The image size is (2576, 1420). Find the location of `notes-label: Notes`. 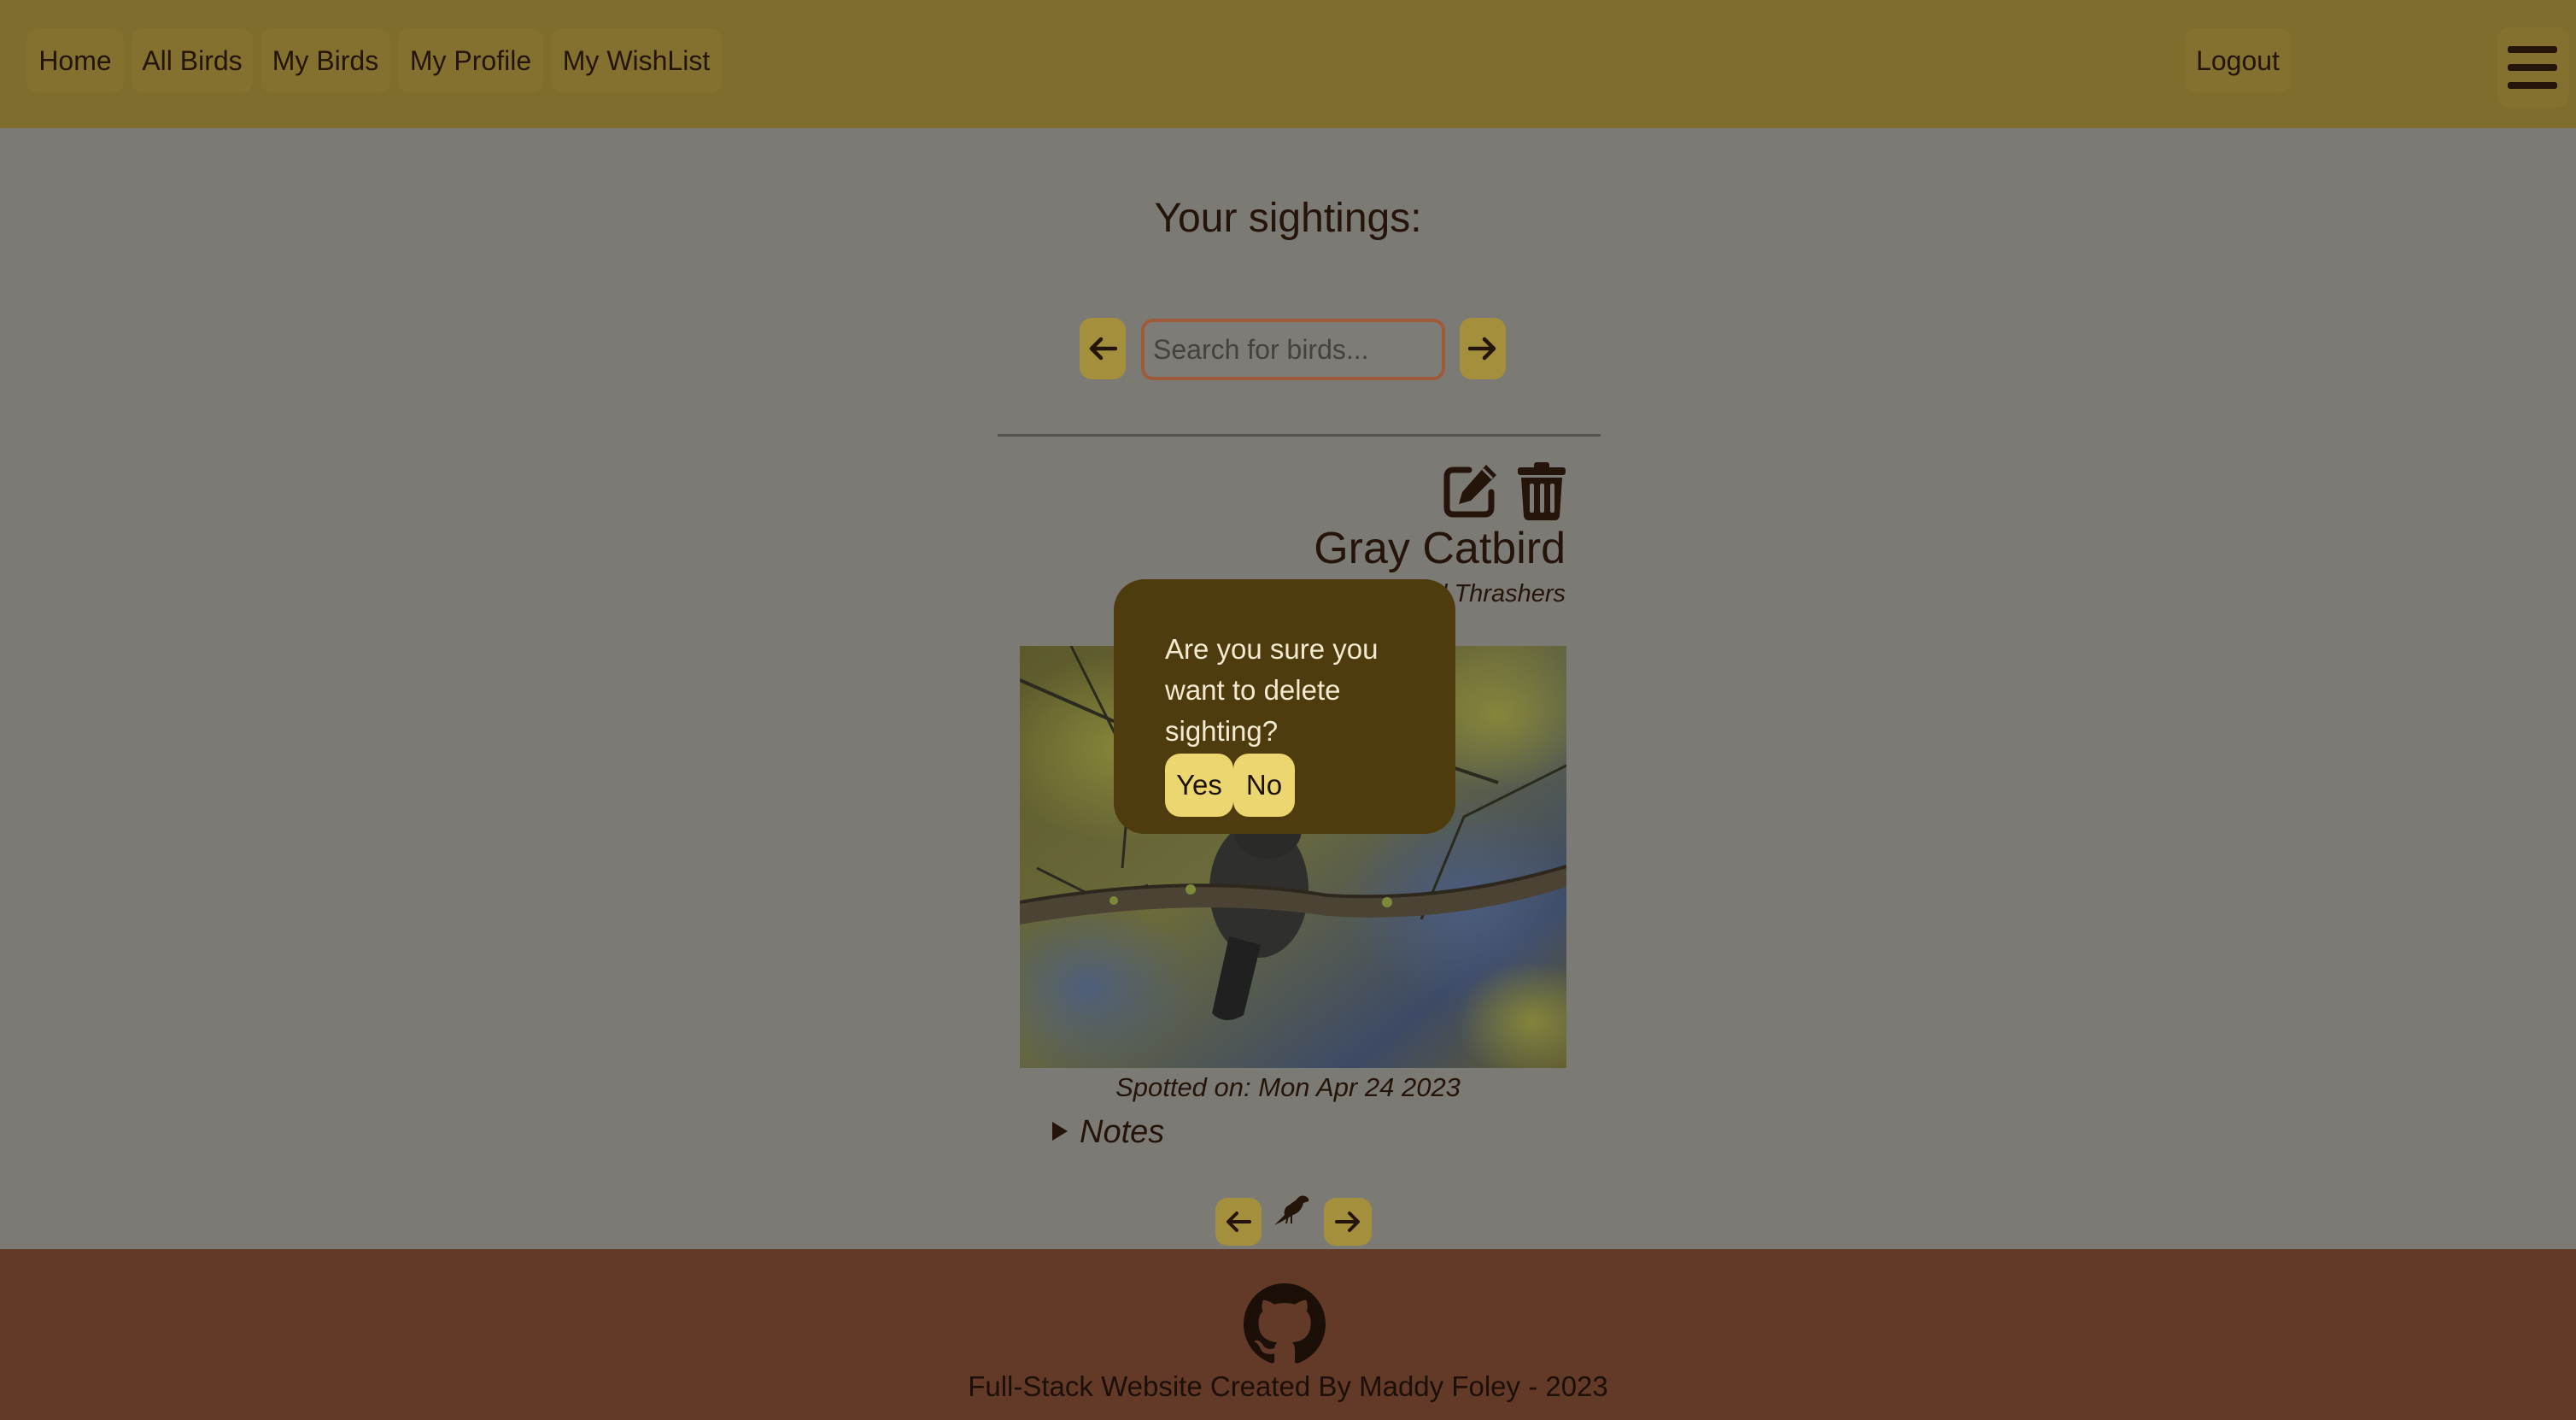

notes-label: Notes is located at coordinates (1122, 1132).